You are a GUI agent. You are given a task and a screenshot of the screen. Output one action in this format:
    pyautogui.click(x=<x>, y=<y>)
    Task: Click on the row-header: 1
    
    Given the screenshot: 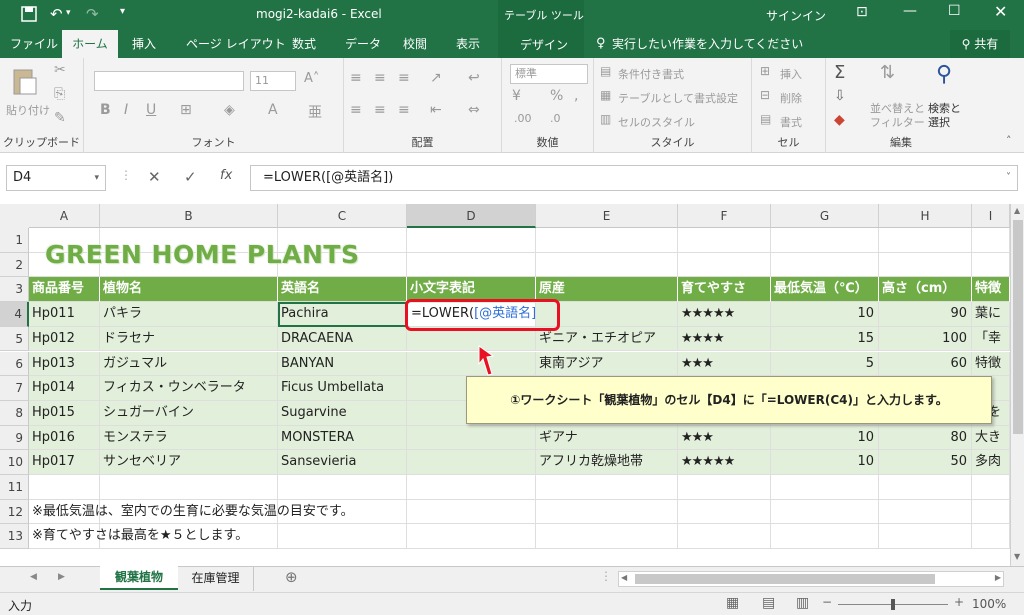 What is the action you would take?
    pyautogui.click(x=14, y=240)
    